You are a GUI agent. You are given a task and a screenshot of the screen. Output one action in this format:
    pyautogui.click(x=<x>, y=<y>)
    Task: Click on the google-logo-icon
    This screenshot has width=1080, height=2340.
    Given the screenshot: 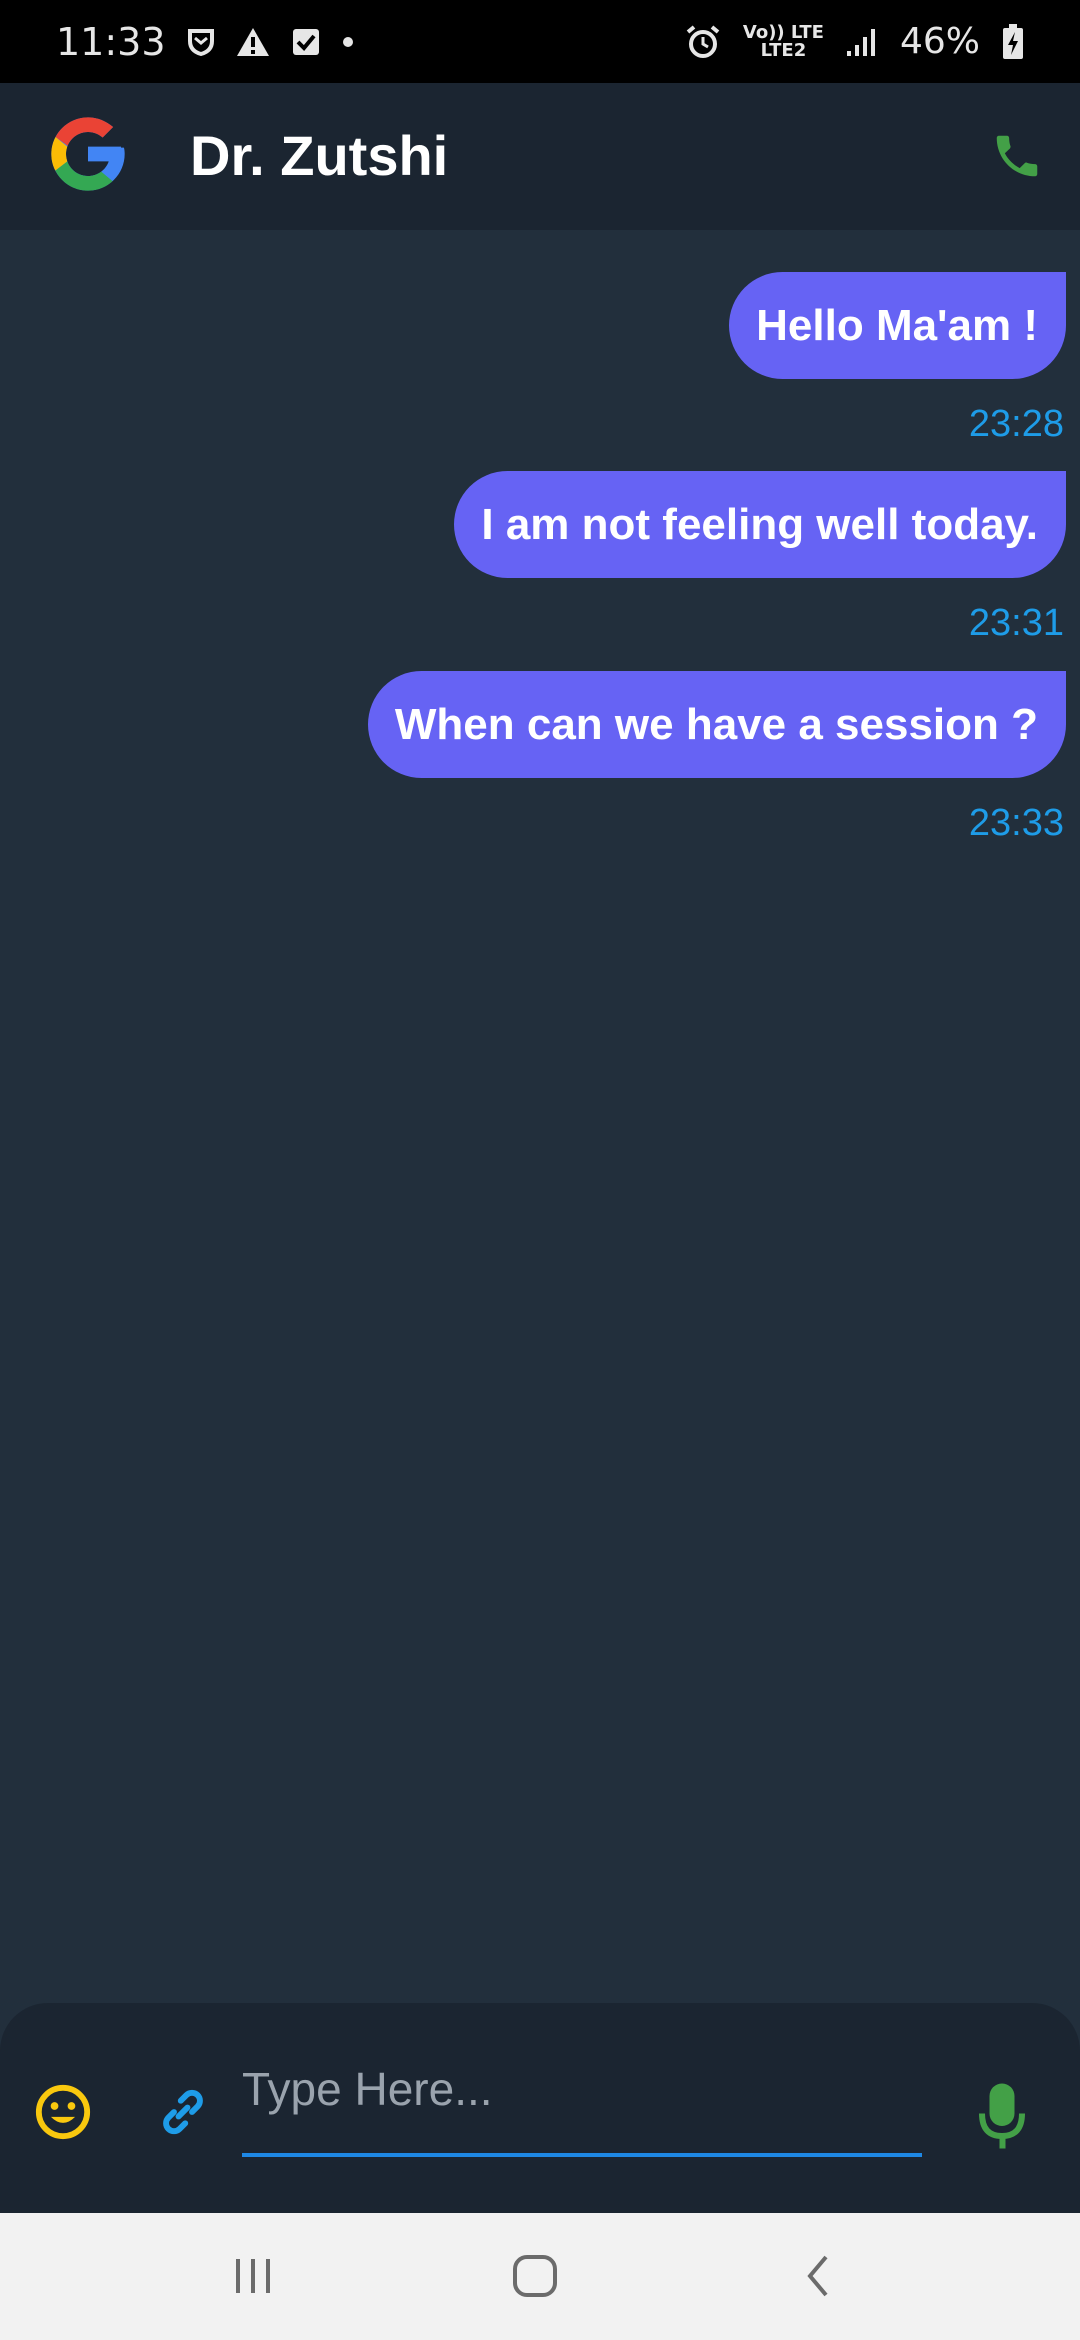 What is the action you would take?
    pyautogui.click(x=88, y=154)
    